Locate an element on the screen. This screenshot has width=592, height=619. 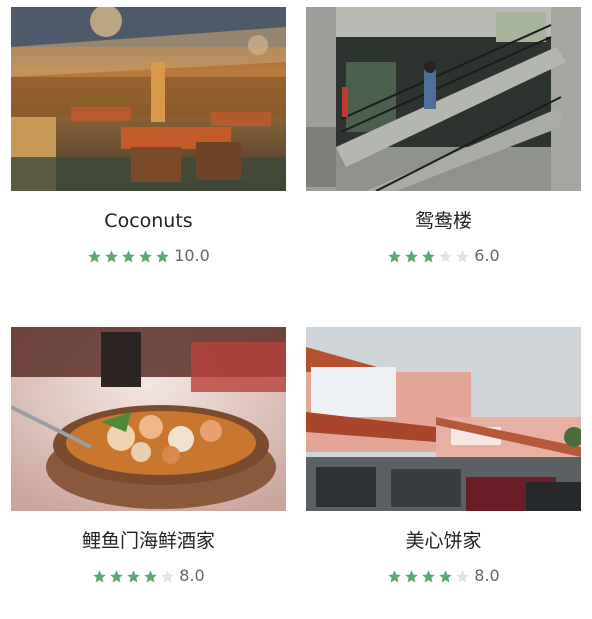
restaurant-name: 鸳鸯楼 is located at coordinates (443, 221).